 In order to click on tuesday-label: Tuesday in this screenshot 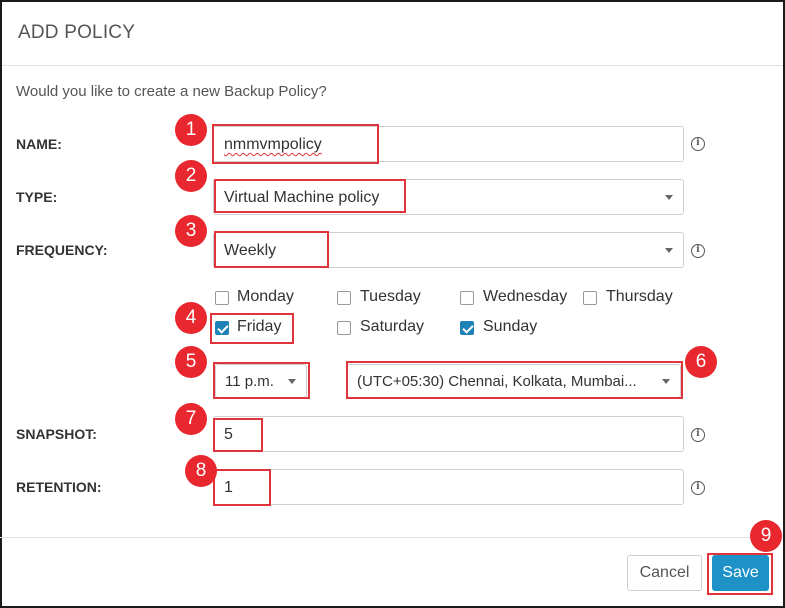, I will do `click(390, 296)`.